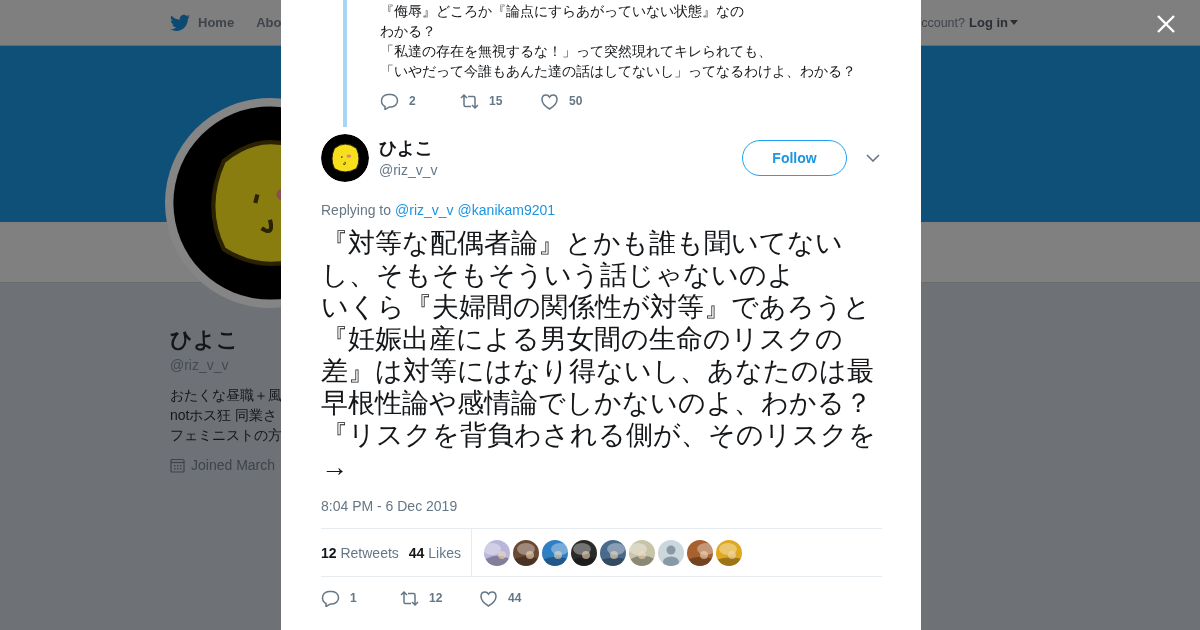  What do you see at coordinates (518, 598) in the screenshot?
I see `like-button: 44` at bounding box center [518, 598].